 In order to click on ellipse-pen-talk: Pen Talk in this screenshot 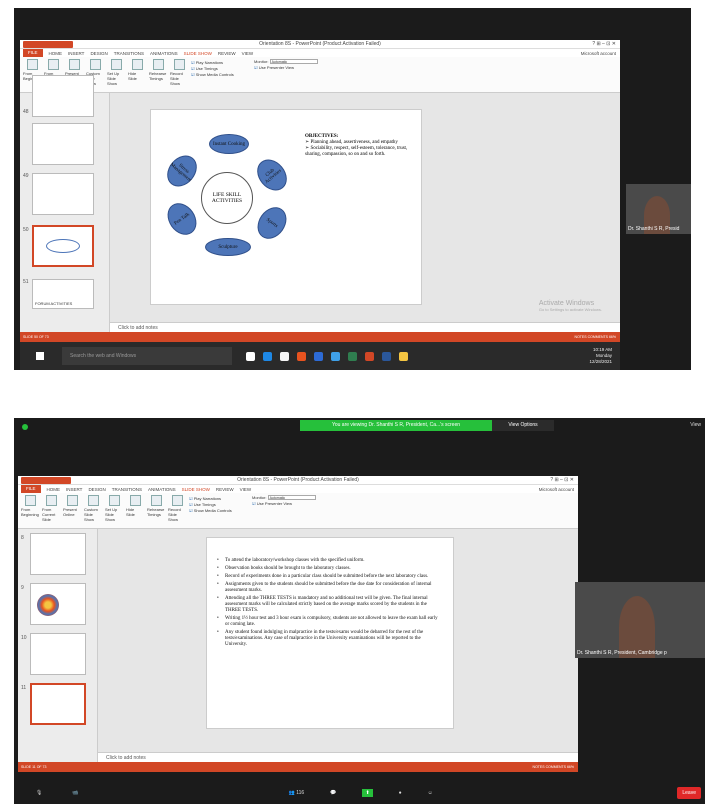, I will do `click(182, 219)`.